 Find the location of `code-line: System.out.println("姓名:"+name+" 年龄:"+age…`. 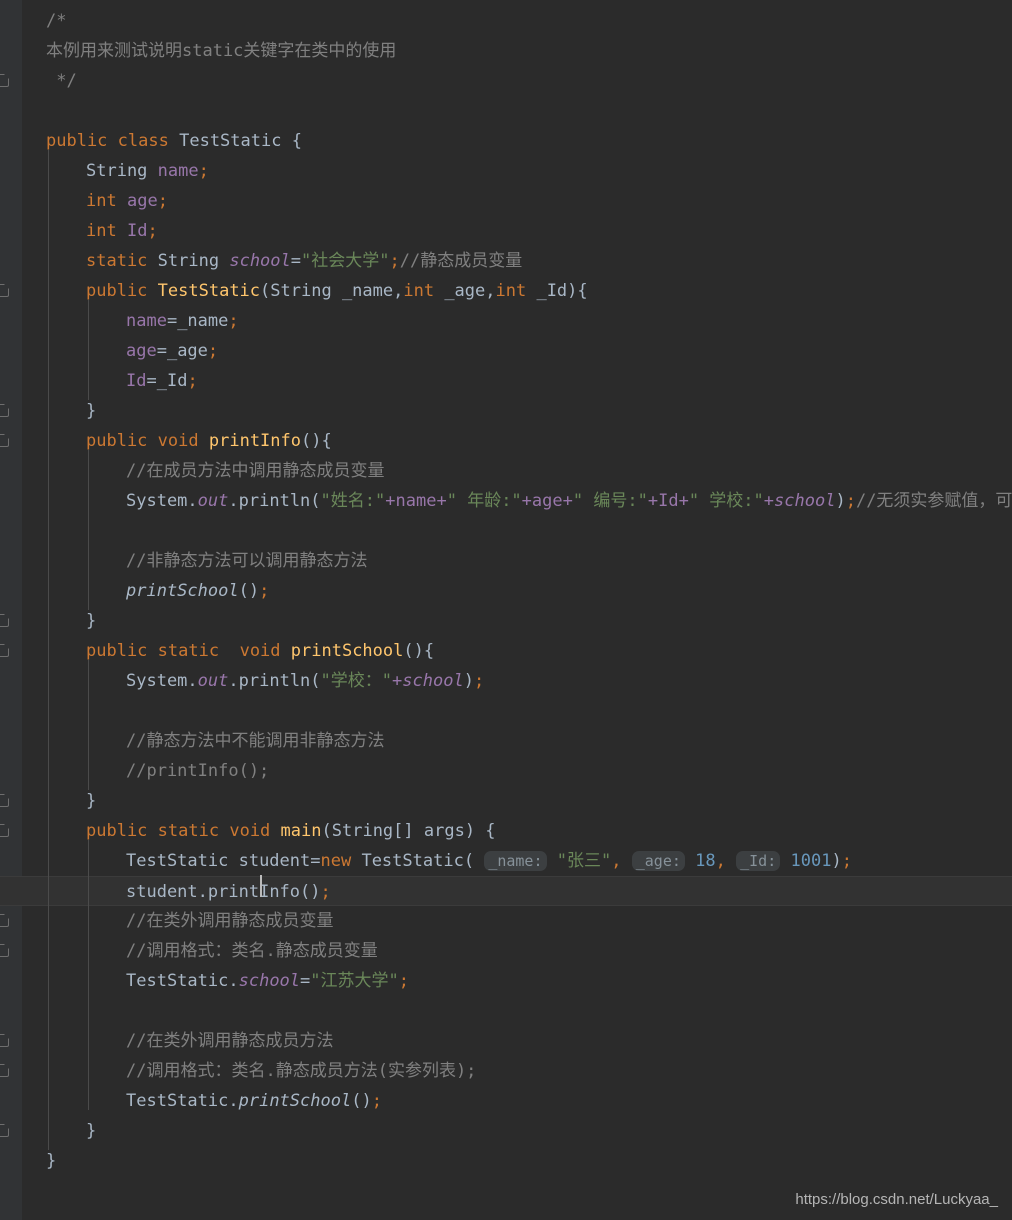

code-line: System.out.println("姓名:"+name+" 年龄:"+age… is located at coordinates (506, 501).